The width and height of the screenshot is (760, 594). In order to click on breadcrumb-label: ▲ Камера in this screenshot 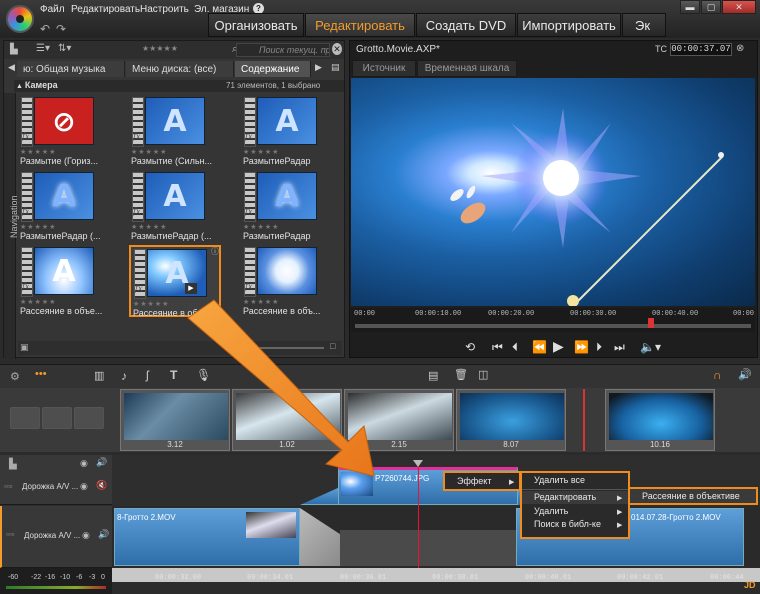, I will do `click(37, 85)`.